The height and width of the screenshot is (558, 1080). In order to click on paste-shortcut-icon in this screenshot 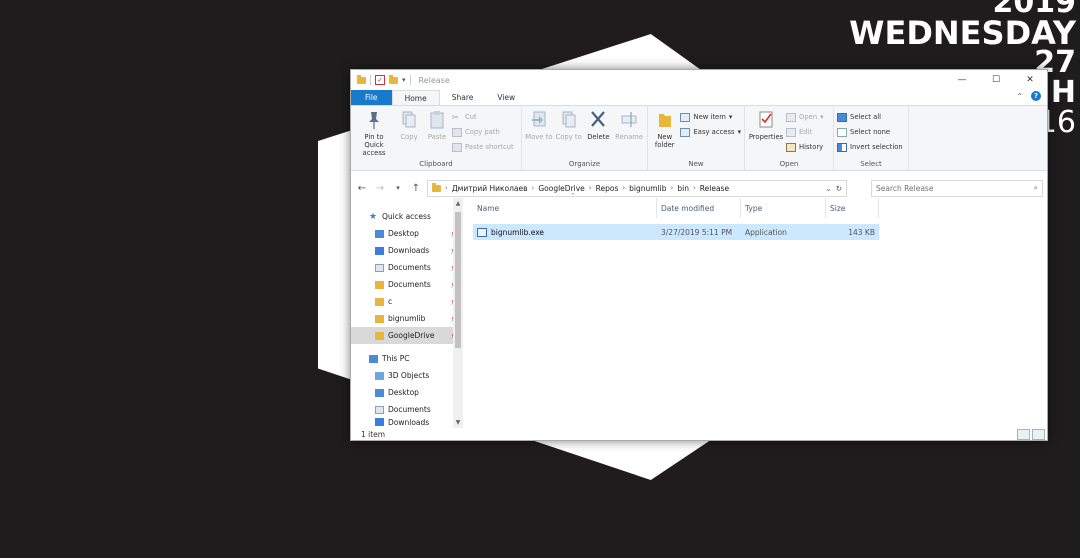, I will do `click(457, 147)`.